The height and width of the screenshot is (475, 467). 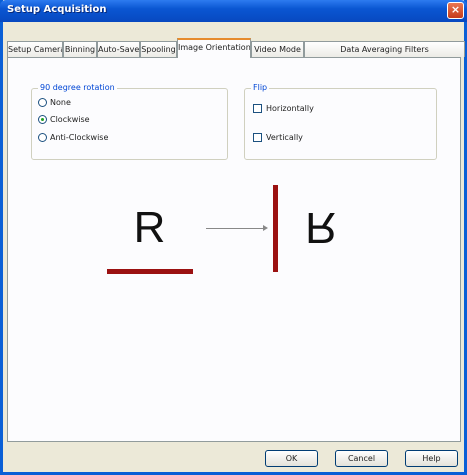 What do you see at coordinates (236, 228) in the screenshot?
I see `arrow-right-icon` at bounding box center [236, 228].